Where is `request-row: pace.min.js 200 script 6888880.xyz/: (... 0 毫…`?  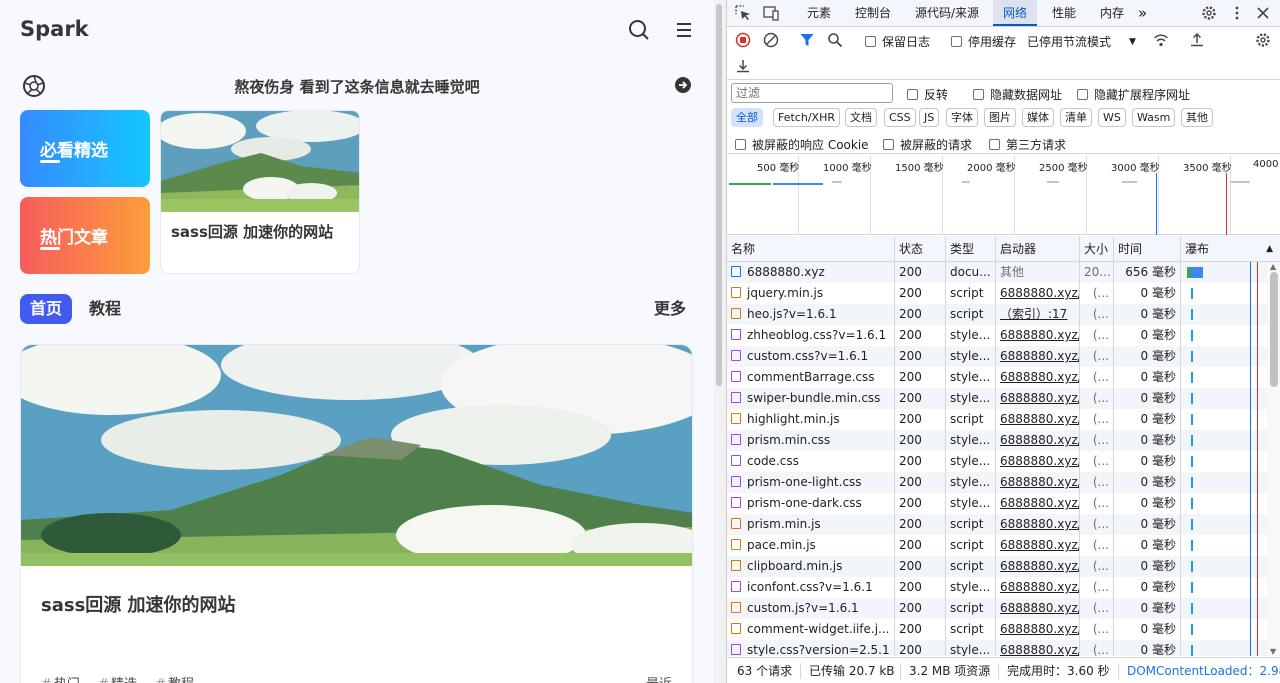
request-row: pace.min.js 200 script 6888880.xyz/: (... 0 毫… is located at coordinates (997, 545).